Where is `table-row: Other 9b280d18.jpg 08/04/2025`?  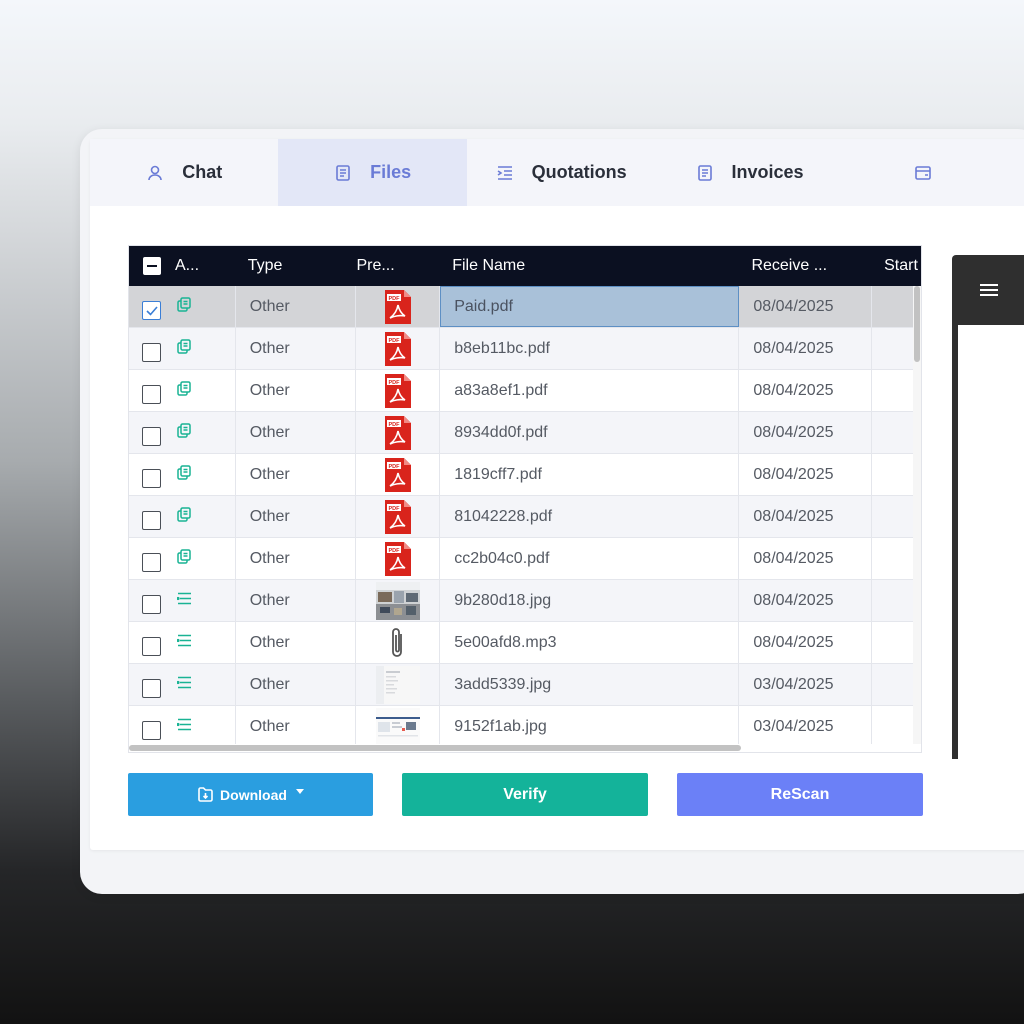
table-row: Other 9b280d18.jpg 08/04/2025 is located at coordinates (525, 601).